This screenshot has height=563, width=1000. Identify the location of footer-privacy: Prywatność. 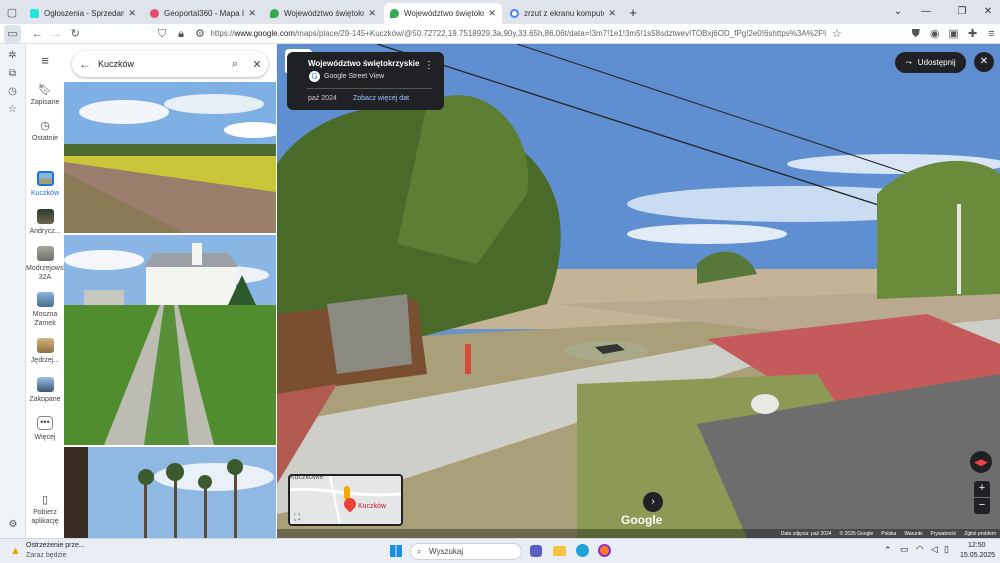
(943, 534).